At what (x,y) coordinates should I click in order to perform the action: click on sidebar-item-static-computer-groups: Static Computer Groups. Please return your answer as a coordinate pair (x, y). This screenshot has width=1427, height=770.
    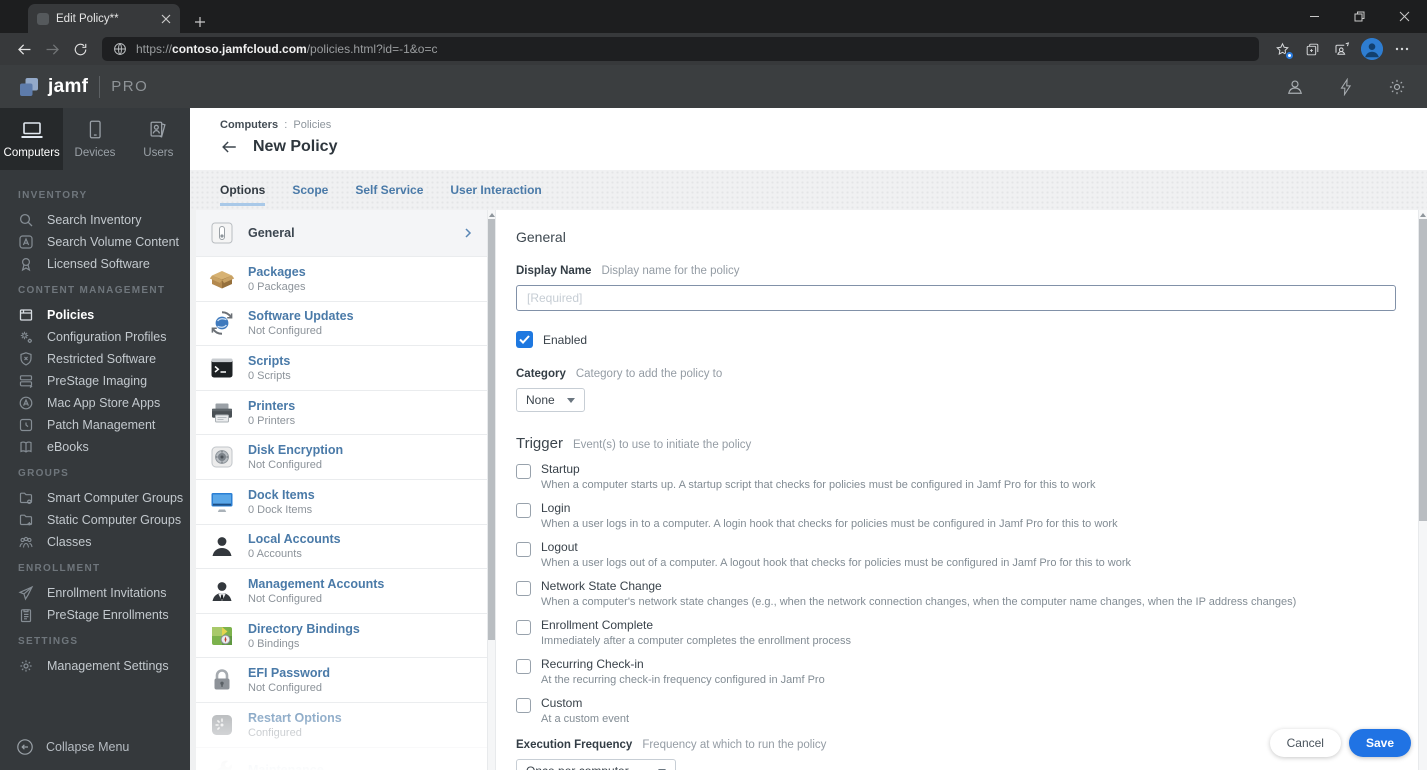
    Looking at the image, I should click on (95, 520).